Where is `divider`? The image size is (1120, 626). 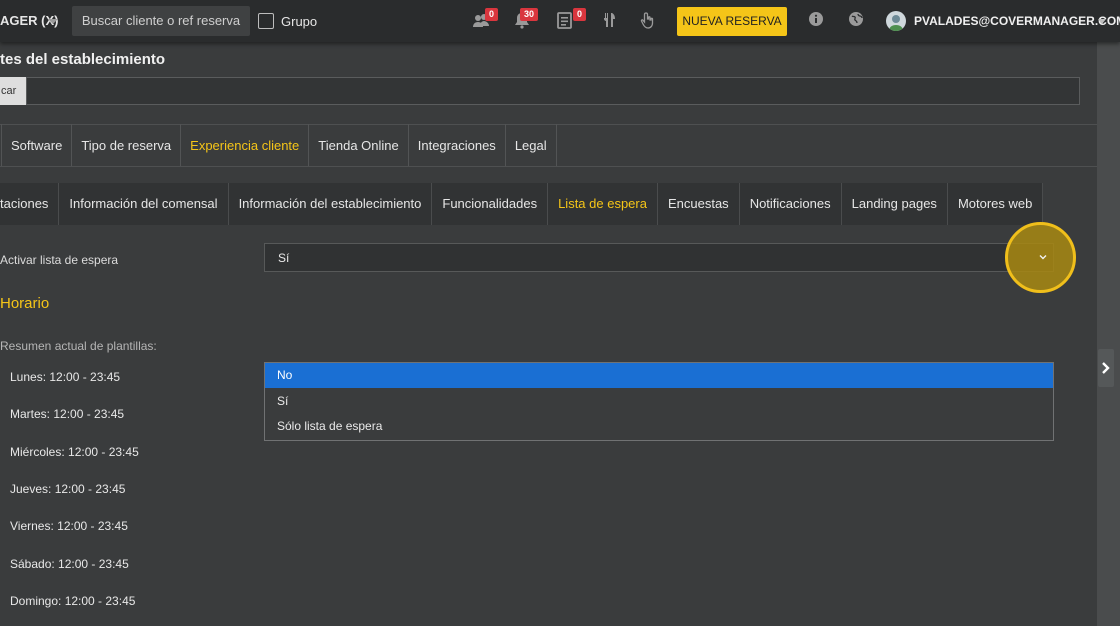 divider is located at coordinates (548, 166).